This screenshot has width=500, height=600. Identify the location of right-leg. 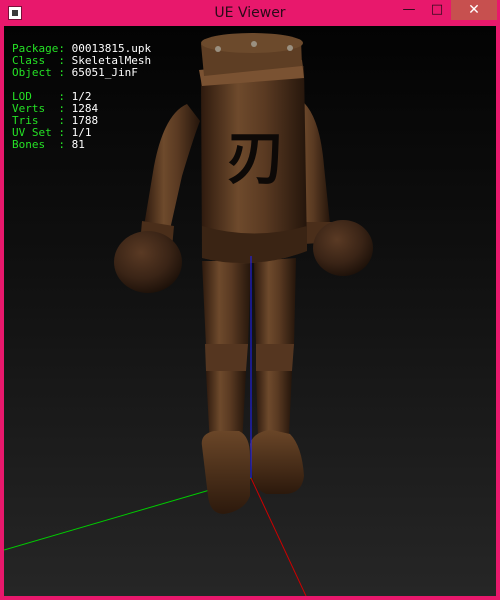
(277, 376).